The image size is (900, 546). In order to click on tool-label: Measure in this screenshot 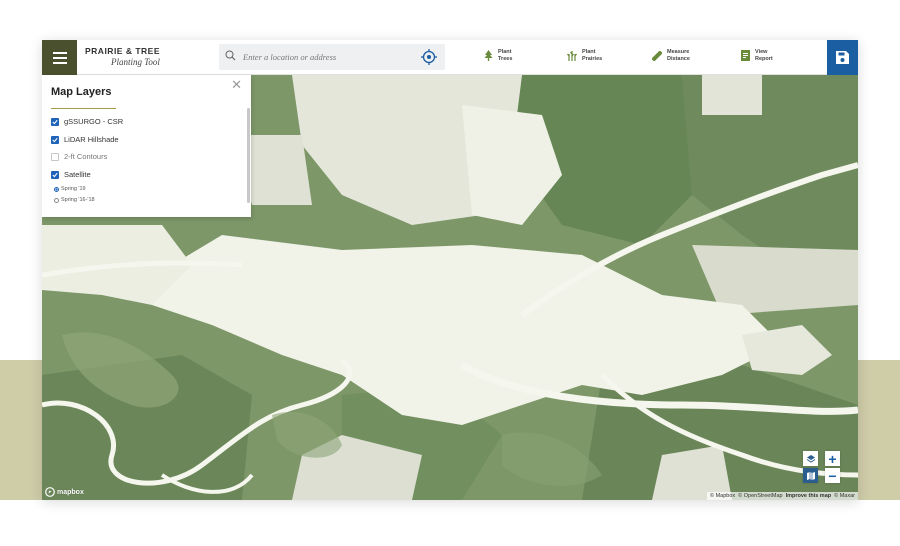, I will do `click(678, 52)`.